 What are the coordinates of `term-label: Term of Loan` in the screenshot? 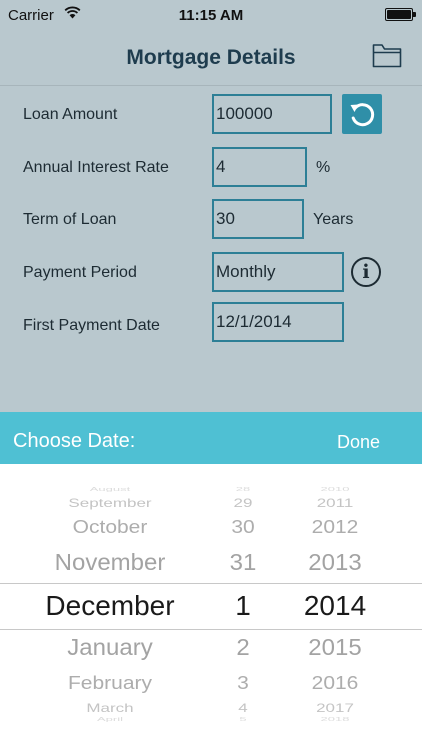 It's located at (70, 219).